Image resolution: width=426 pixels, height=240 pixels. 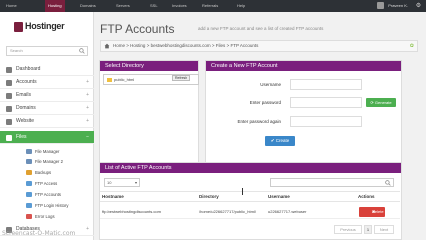 I want to click on password-row: Enter password ⟳ Generate, so click(x=304, y=103).